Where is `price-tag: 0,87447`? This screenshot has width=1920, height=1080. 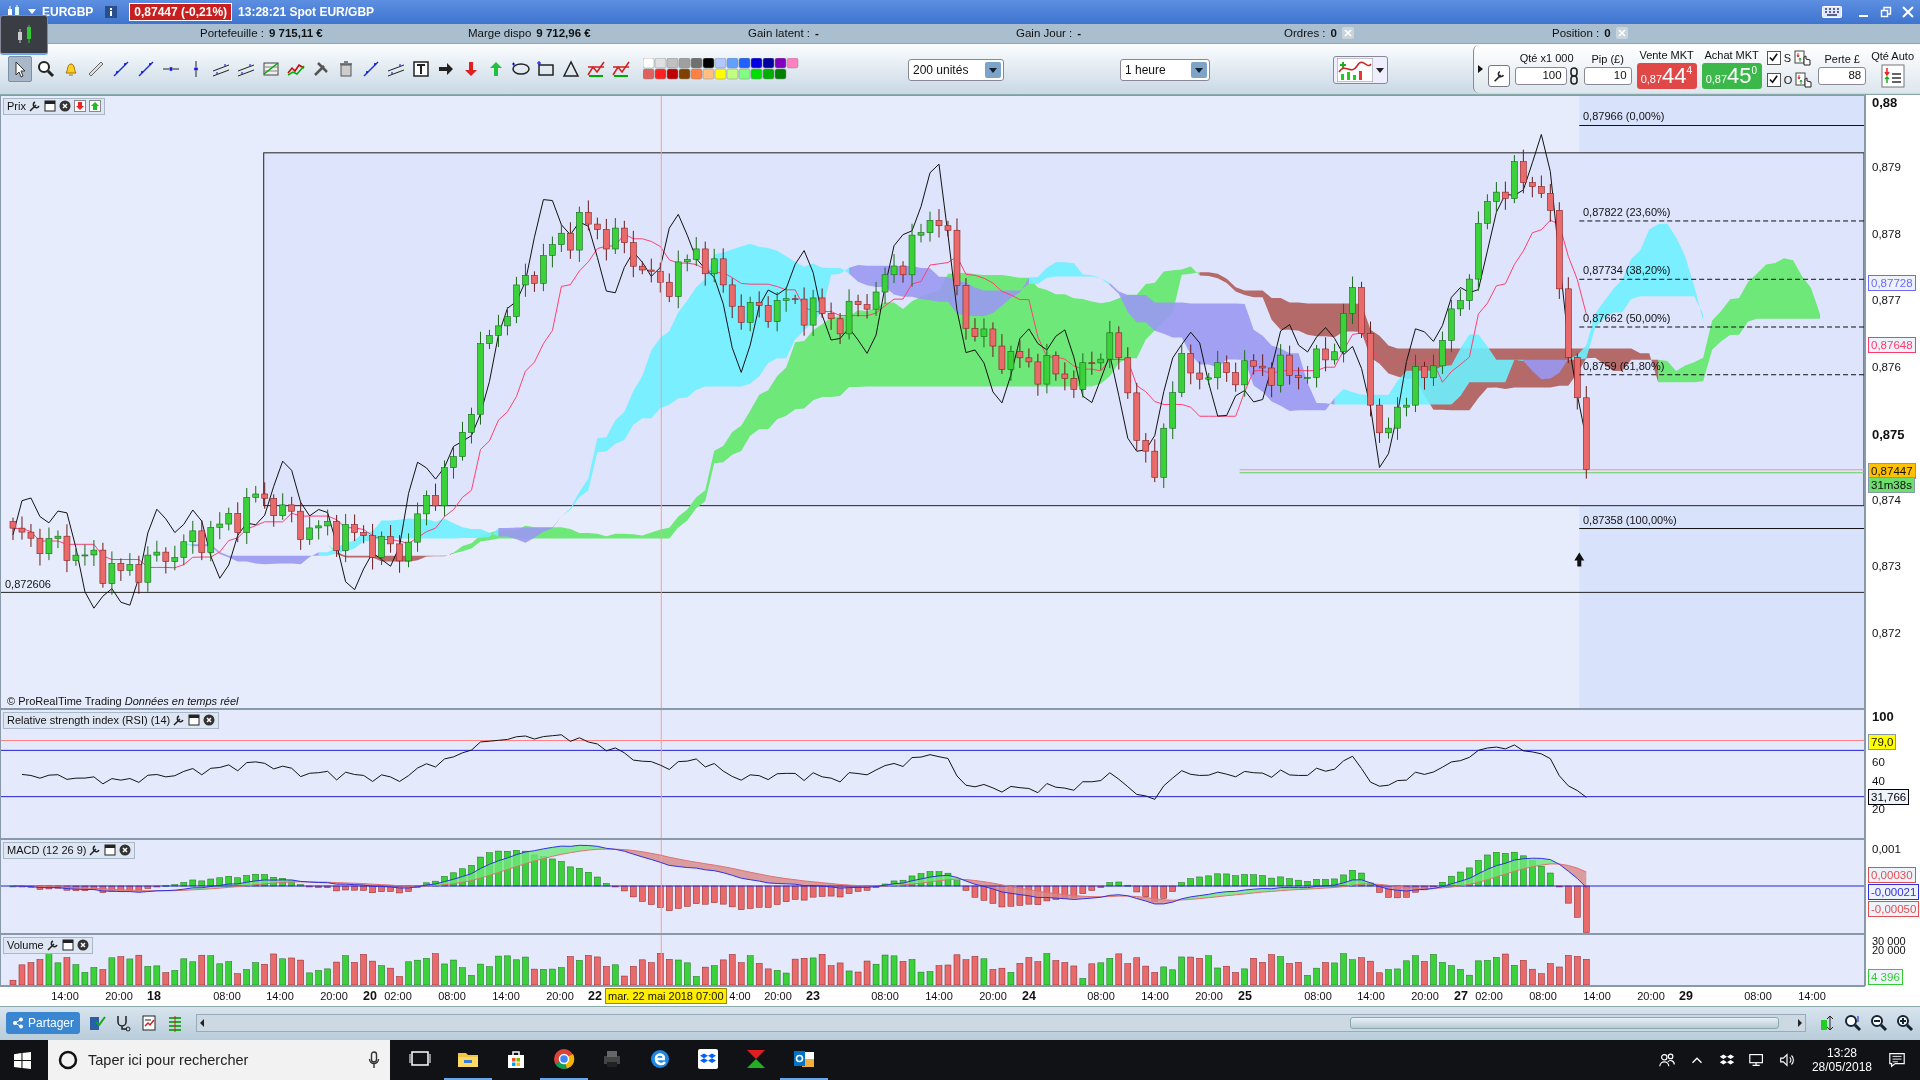
price-tag: 0,87447 is located at coordinates (1892, 470).